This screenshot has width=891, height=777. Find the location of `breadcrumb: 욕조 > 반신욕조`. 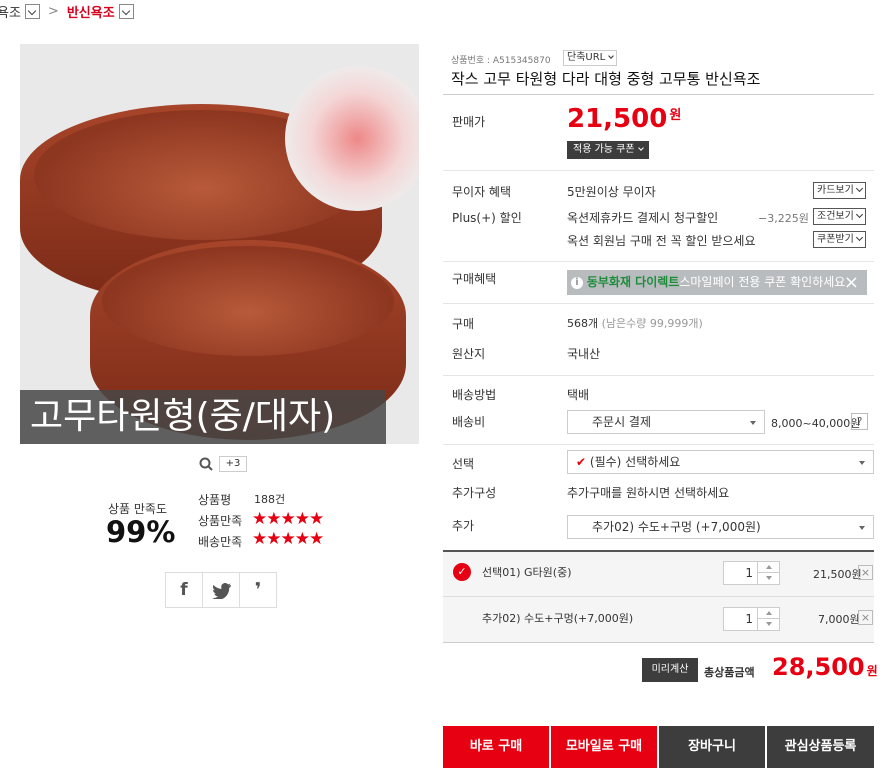

breadcrumb: 욕조 > 반신욕조 is located at coordinates (67, 11).